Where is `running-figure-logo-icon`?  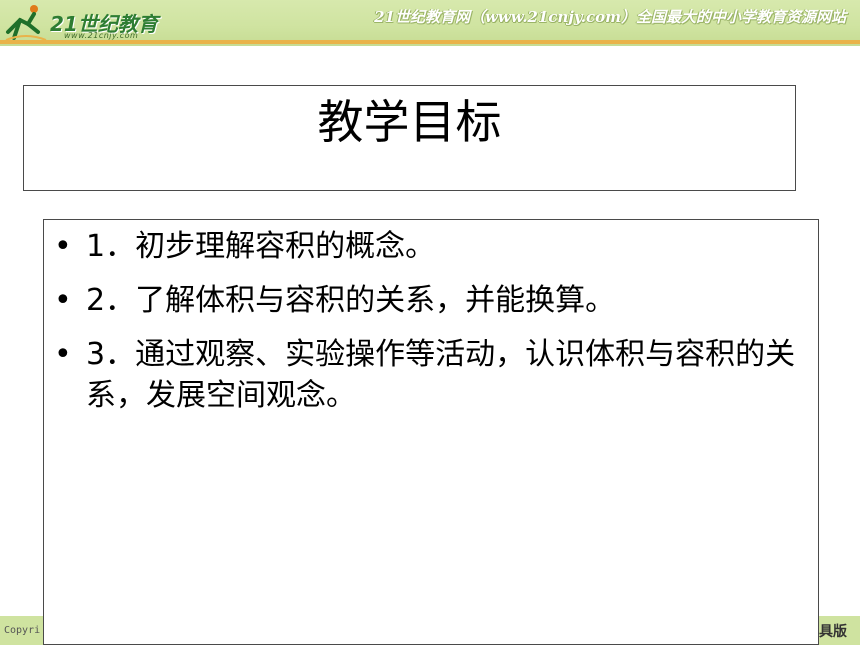 running-figure-logo-icon is located at coordinates (26, 23).